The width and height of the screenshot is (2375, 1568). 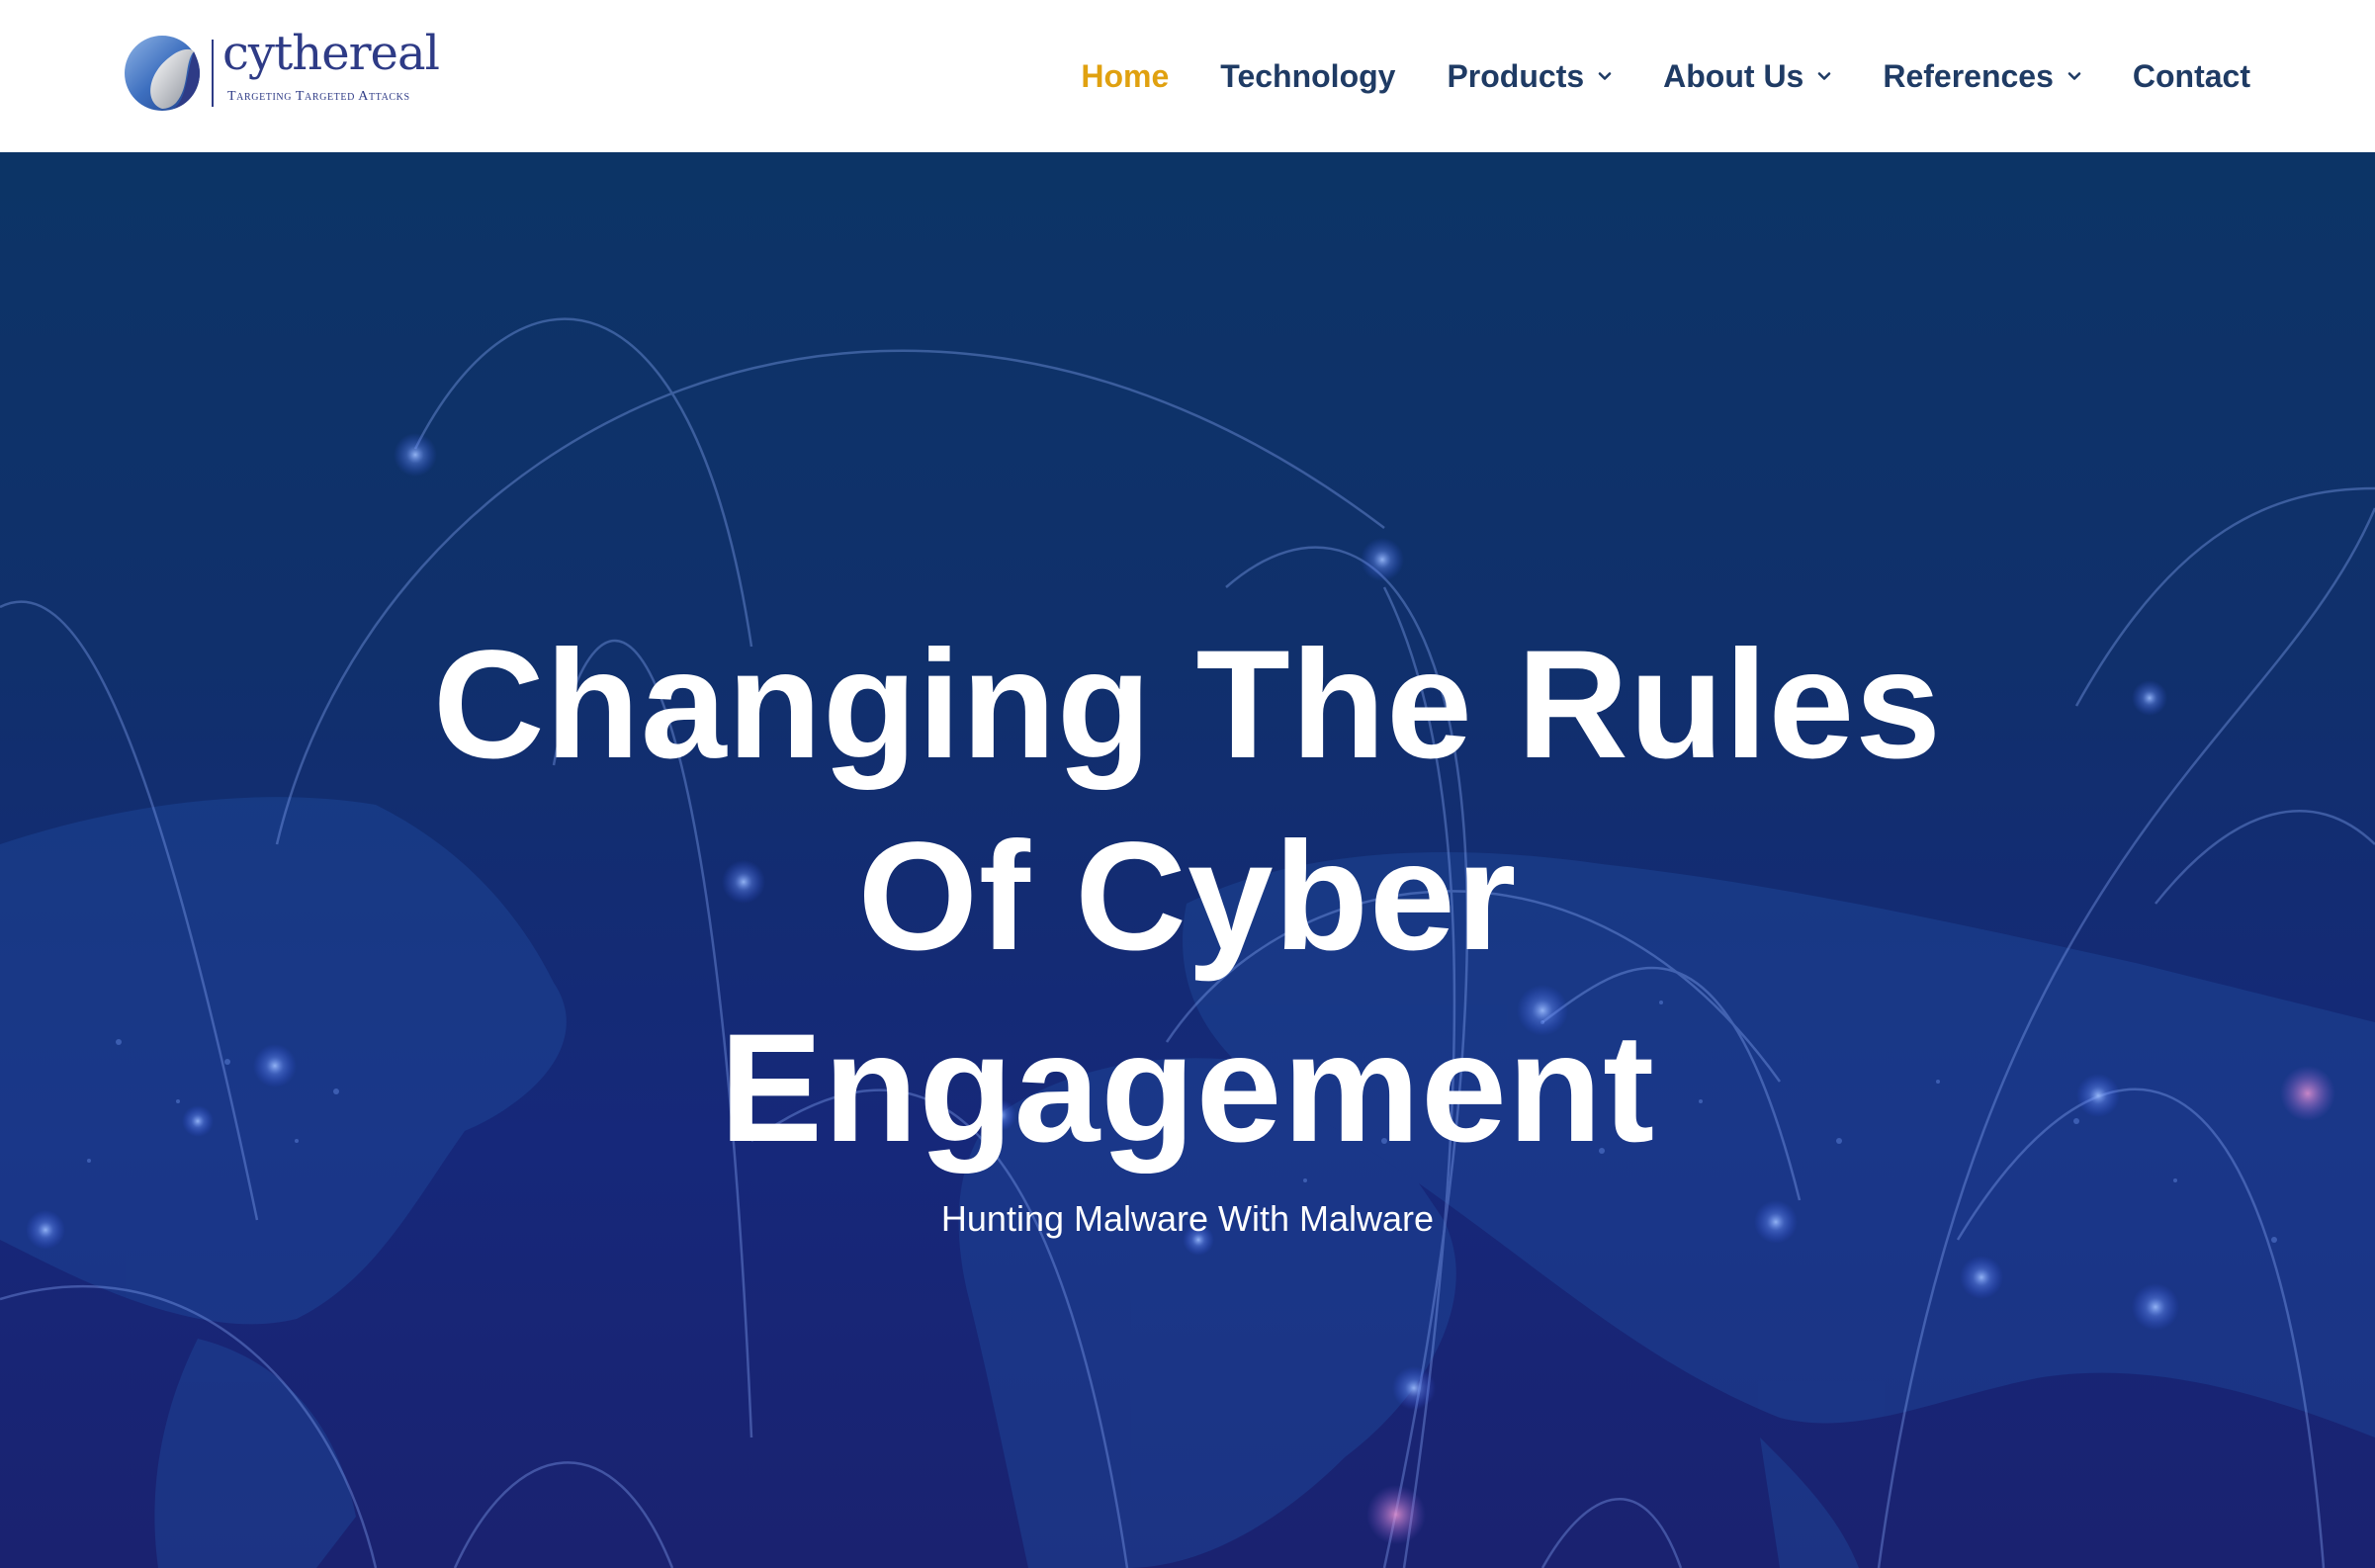 What do you see at coordinates (1187, 705) in the screenshot?
I see `hero-title-line: Changing The Rules` at bounding box center [1187, 705].